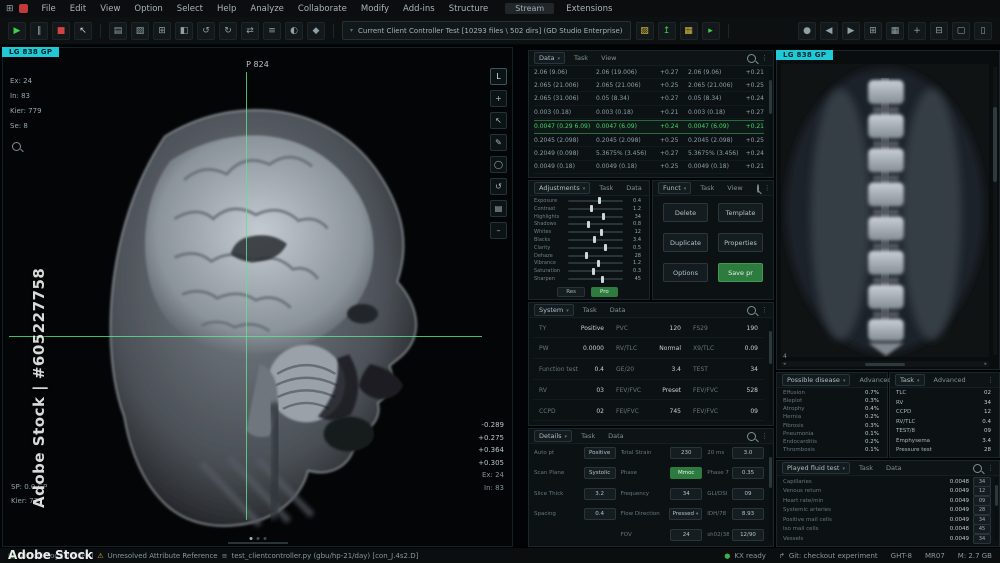 This screenshot has width=1000, height=563. What do you see at coordinates (950, 380) in the screenshot?
I see `tab-advanced: Advanced` at bounding box center [950, 380].